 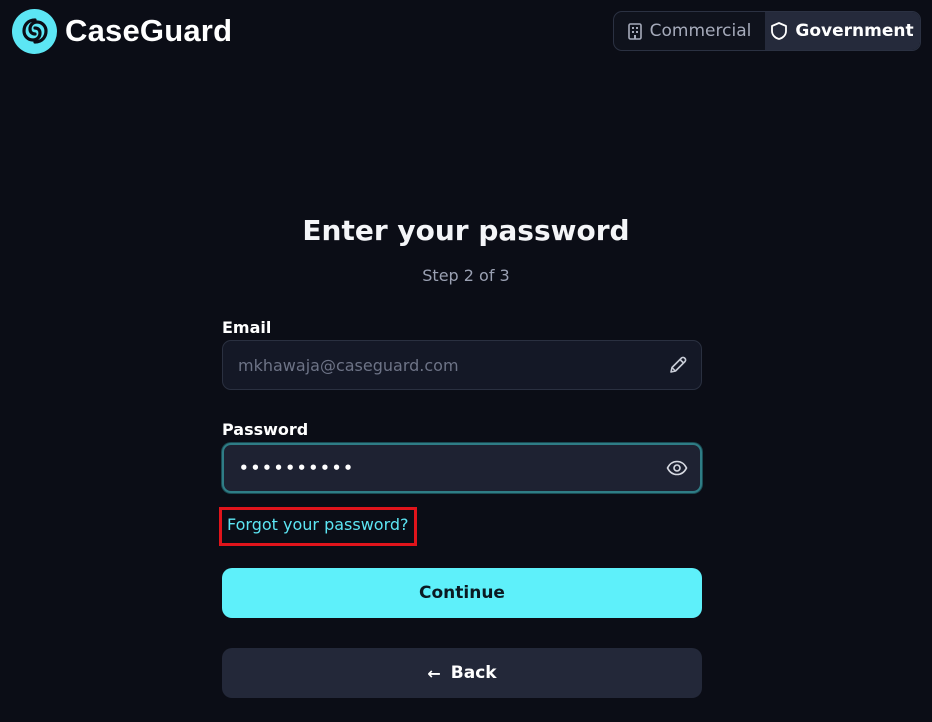 What do you see at coordinates (265, 429) in the screenshot?
I see `password-label: Password` at bounding box center [265, 429].